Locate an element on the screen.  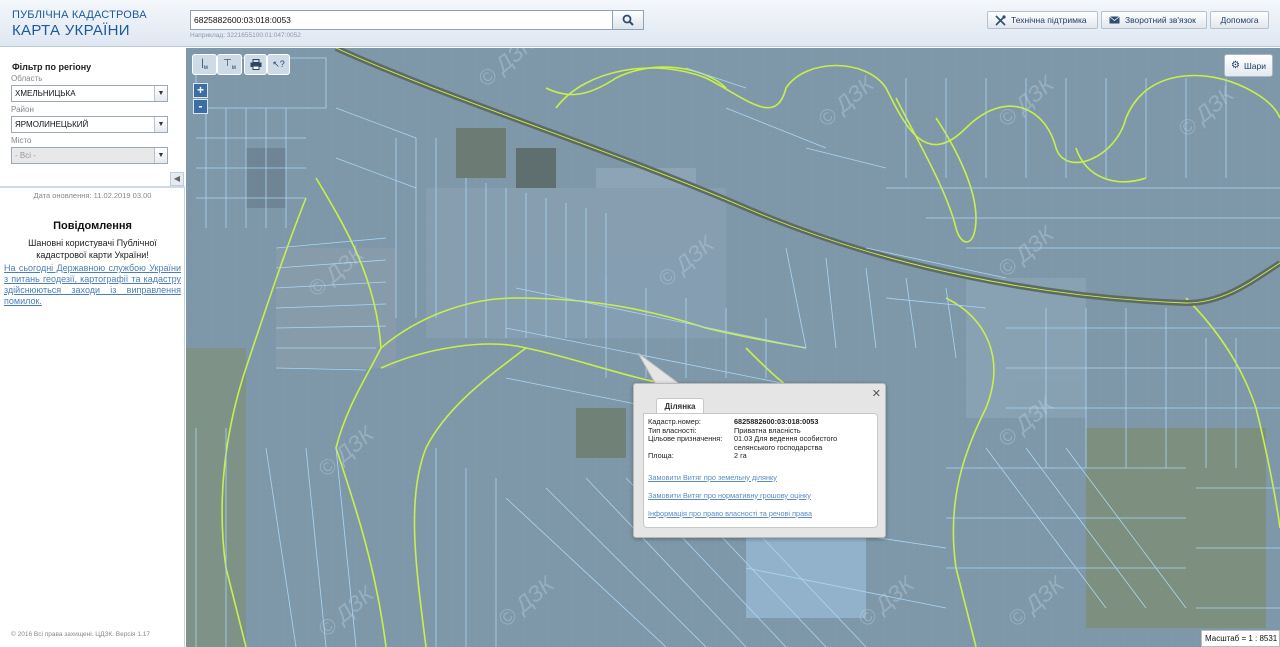
order-extract-link: Замовити Витяг про земельну ділянку is located at coordinates (760, 477).